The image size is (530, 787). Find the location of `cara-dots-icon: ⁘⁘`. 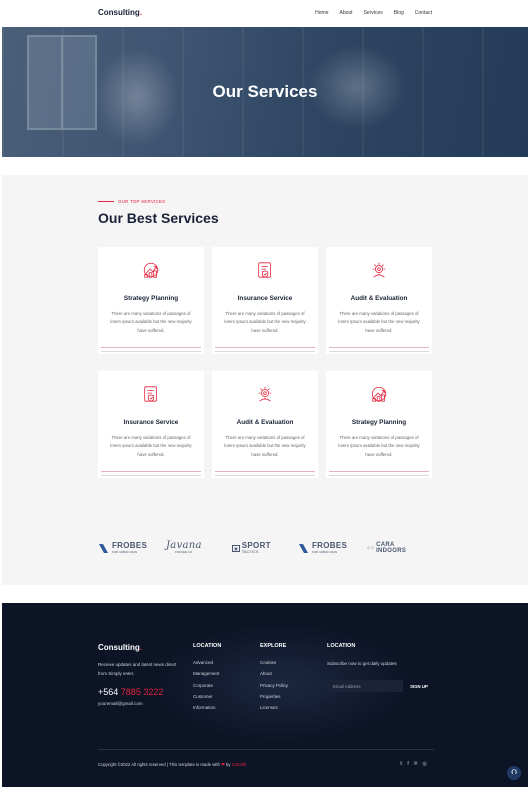

cara-dots-icon: ⁘⁘ is located at coordinates (370, 548).